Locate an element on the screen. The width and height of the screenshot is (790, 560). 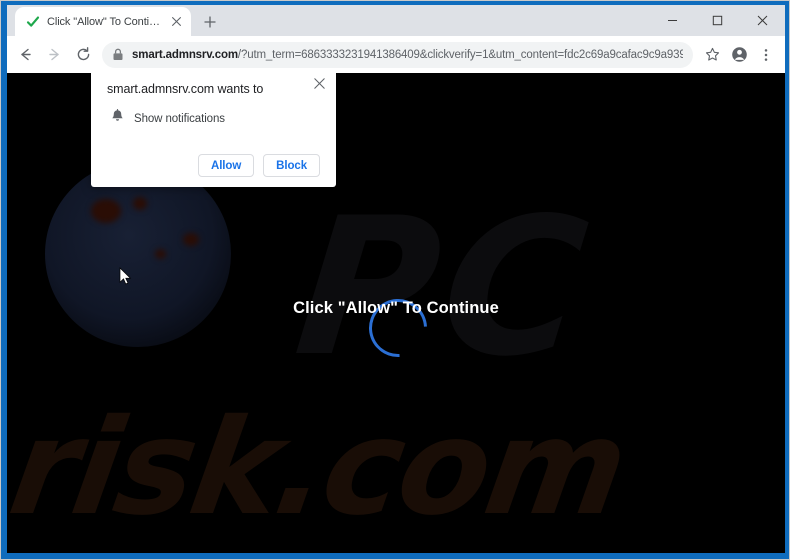
dialog-permission-row: Show notifications is located at coordinates (213, 118).